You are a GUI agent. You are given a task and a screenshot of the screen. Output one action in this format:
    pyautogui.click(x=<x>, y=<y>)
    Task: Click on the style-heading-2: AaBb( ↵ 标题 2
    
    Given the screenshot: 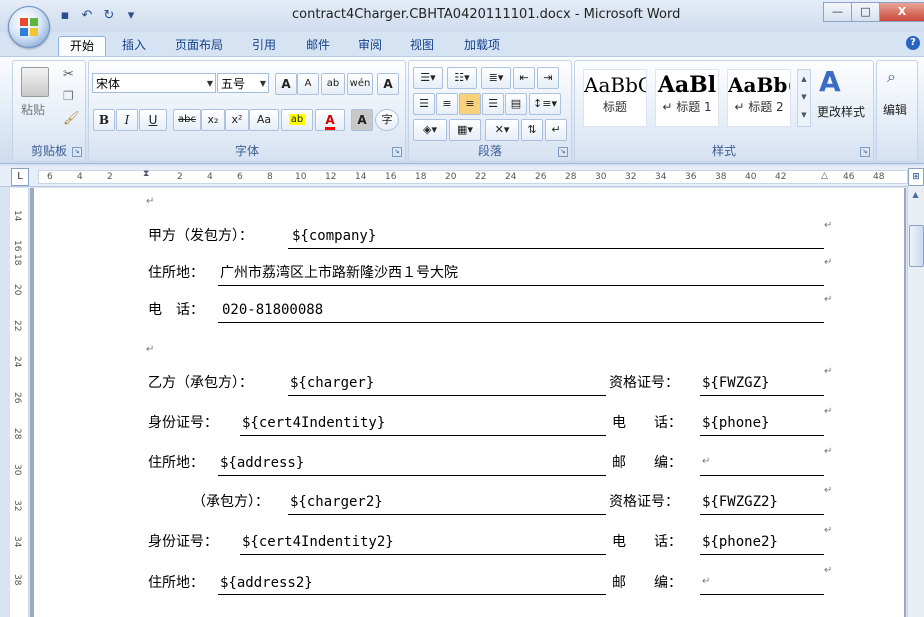 What is the action you would take?
    pyautogui.click(x=759, y=98)
    